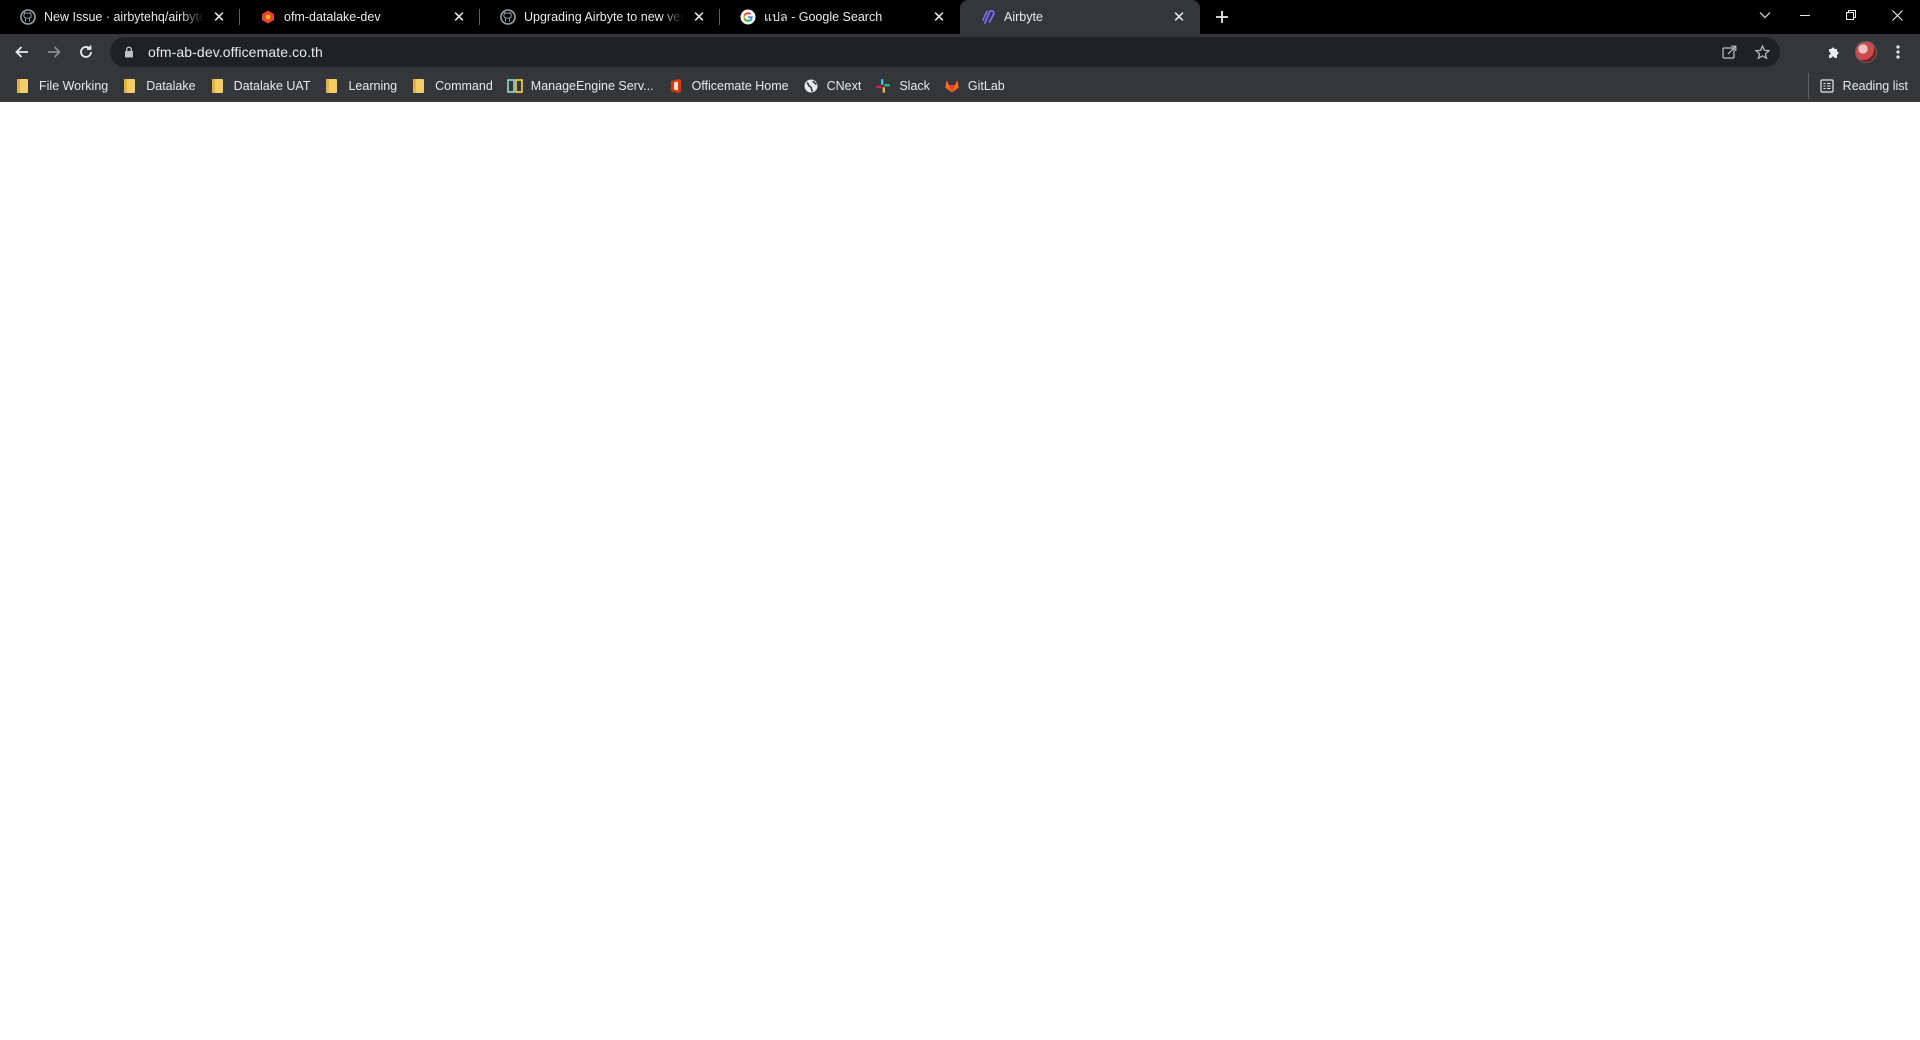  What do you see at coordinates (952, 86) in the screenshot?
I see `gitlab-icon` at bounding box center [952, 86].